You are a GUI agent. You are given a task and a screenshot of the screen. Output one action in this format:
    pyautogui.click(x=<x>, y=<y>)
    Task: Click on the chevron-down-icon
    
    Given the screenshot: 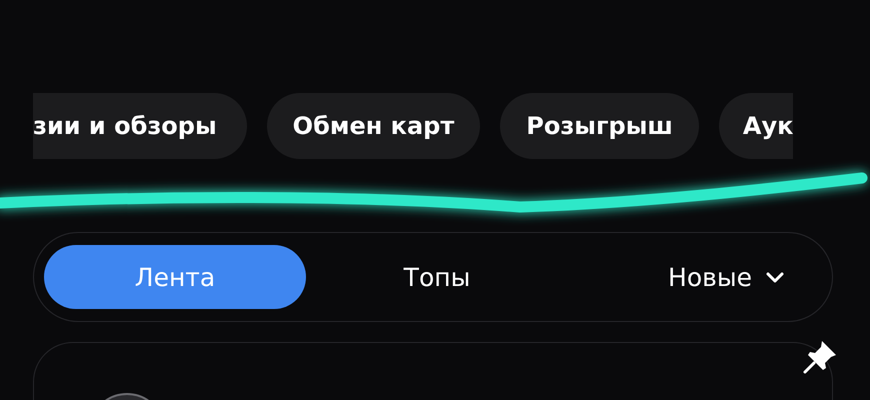 What is the action you would take?
    pyautogui.click(x=775, y=277)
    